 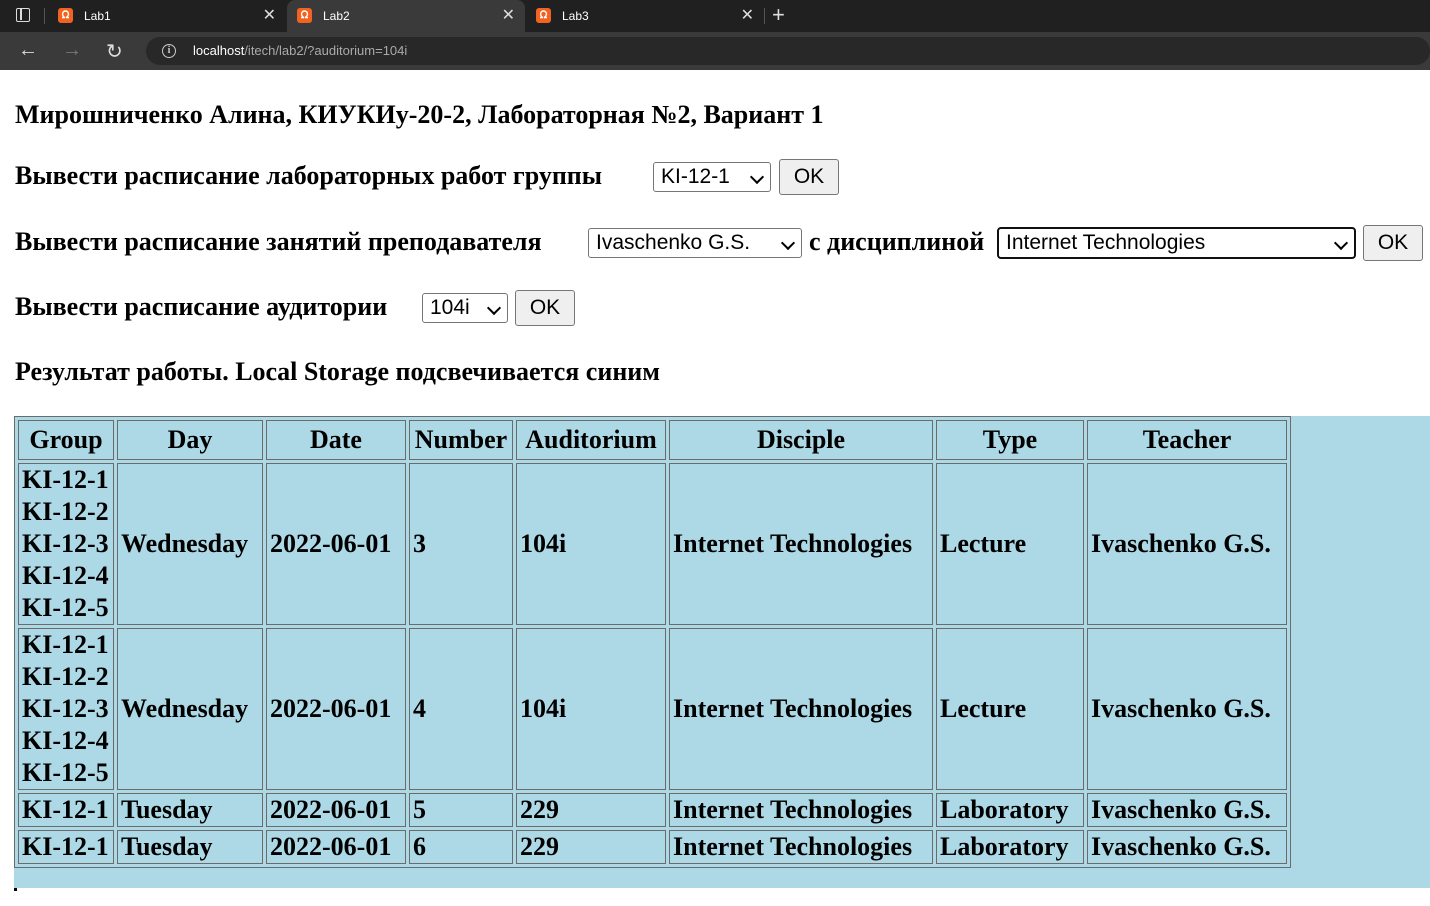 I want to click on tab-lab3: ᘯ Lab3 ✕, so click(x=645, y=16).